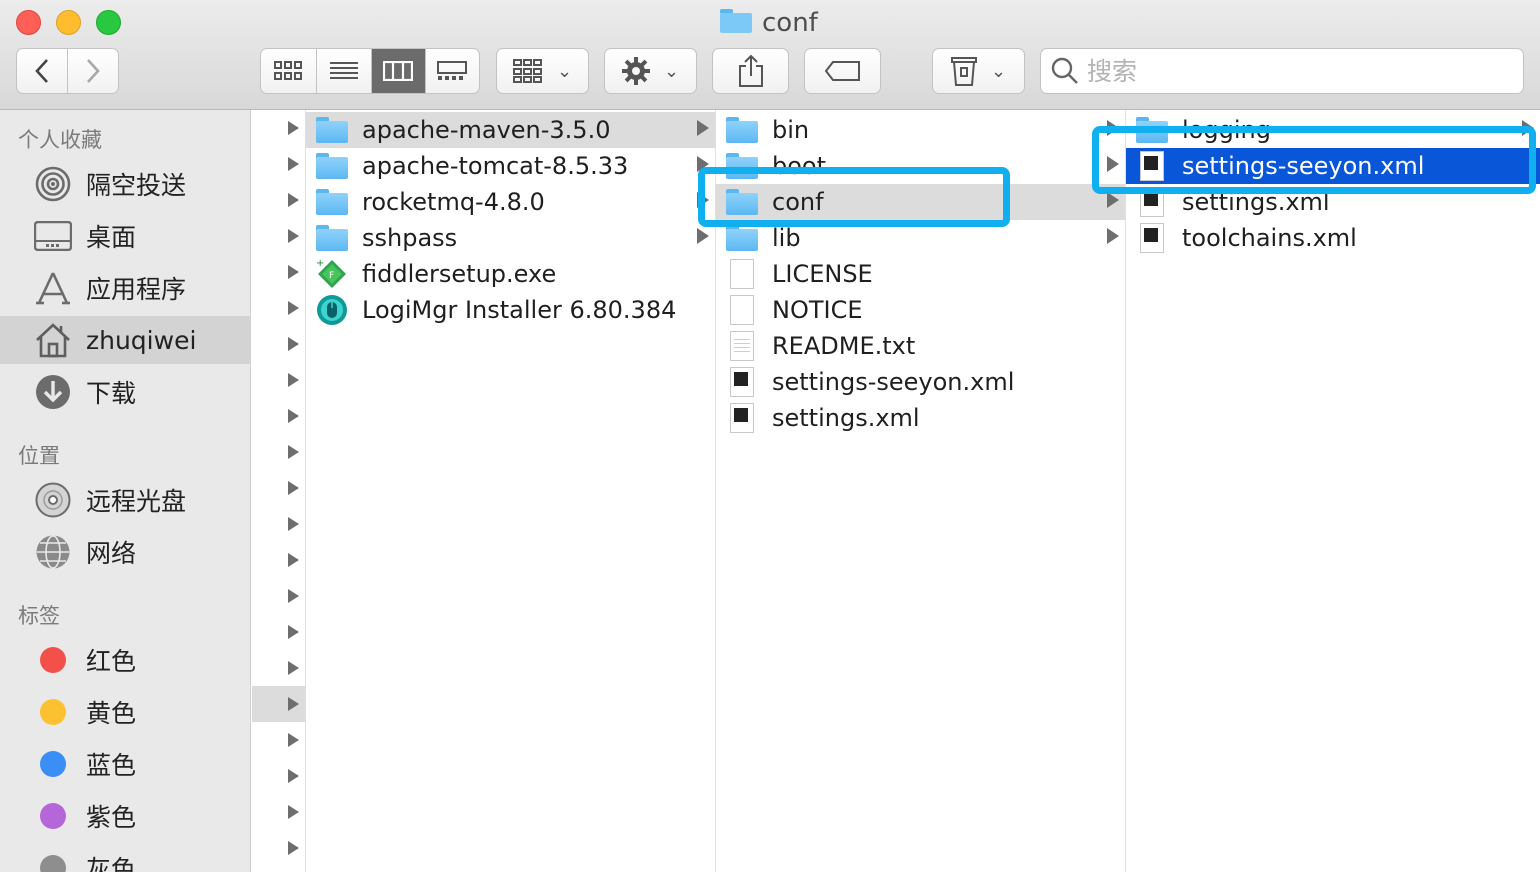  What do you see at coordinates (510, 130) in the screenshot?
I see `list-item-folder: apache-maven-3.5.0` at bounding box center [510, 130].